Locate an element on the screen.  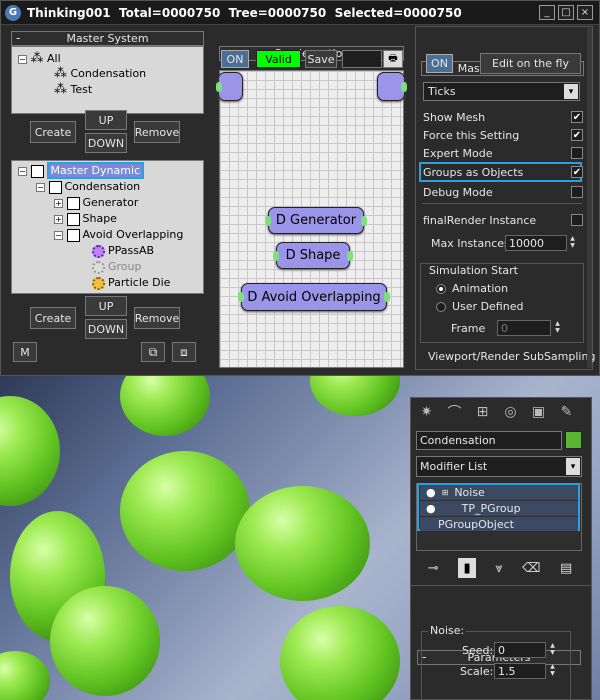
name-field is located at coordinates (362, 59).